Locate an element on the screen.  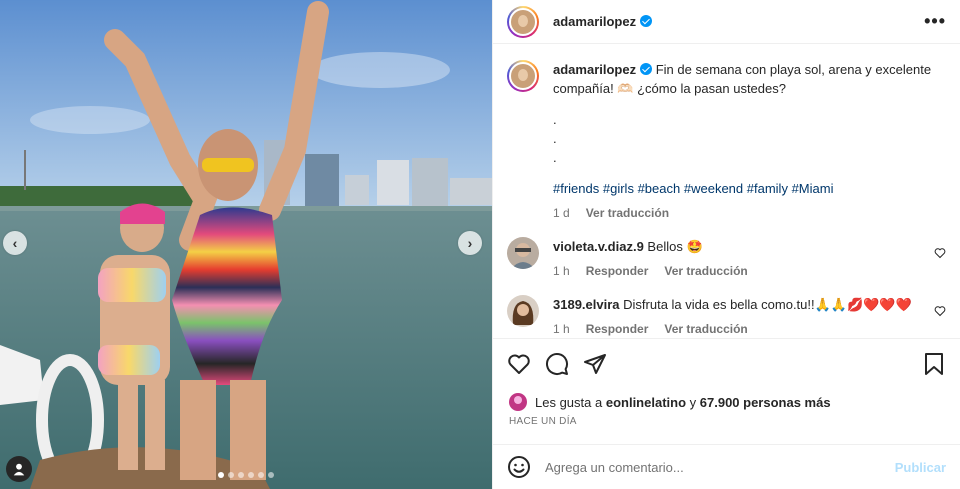
liker-username: eonlinelatino is located at coordinates (646, 402).